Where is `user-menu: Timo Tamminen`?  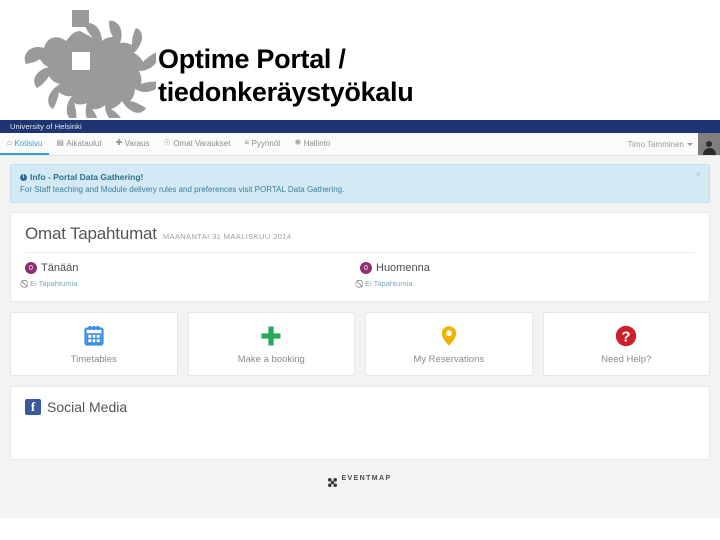 user-menu: Timo Tamminen is located at coordinates (660, 144).